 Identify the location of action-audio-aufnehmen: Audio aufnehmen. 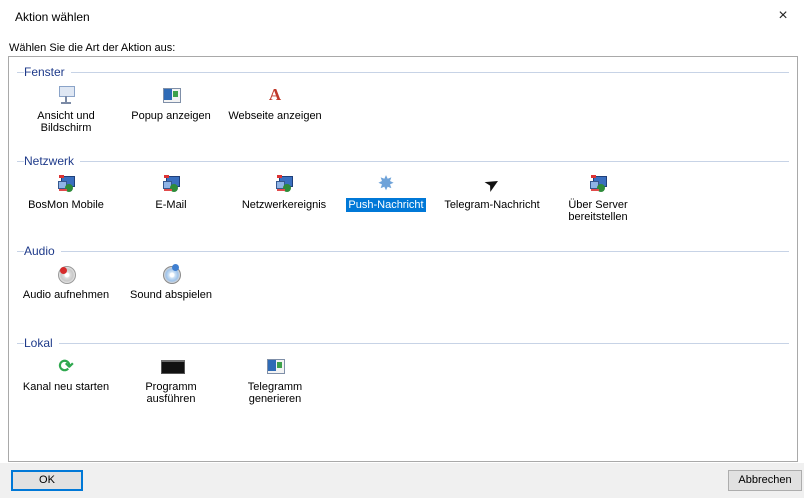
(66, 283).